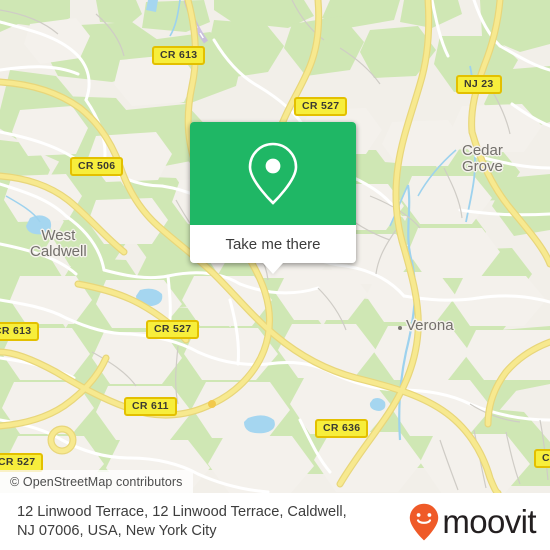  Describe the element at coordinates (58, 251) in the screenshot. I see `place-label-line: Caldwell` at that location.